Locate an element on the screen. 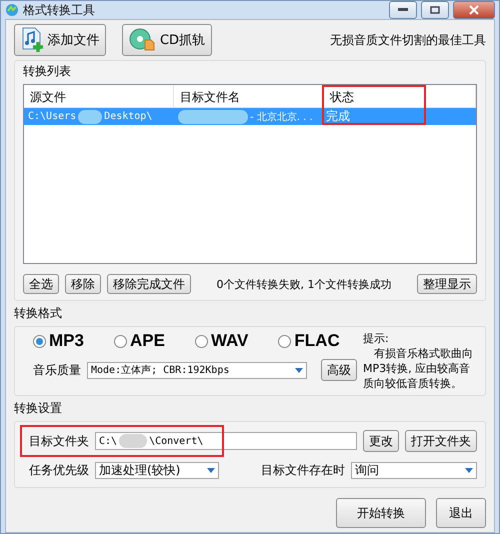 The width and height of the screenshot is (500, 534). open-folder-button: 打开文件夹 is located at coordinates (441, 441).